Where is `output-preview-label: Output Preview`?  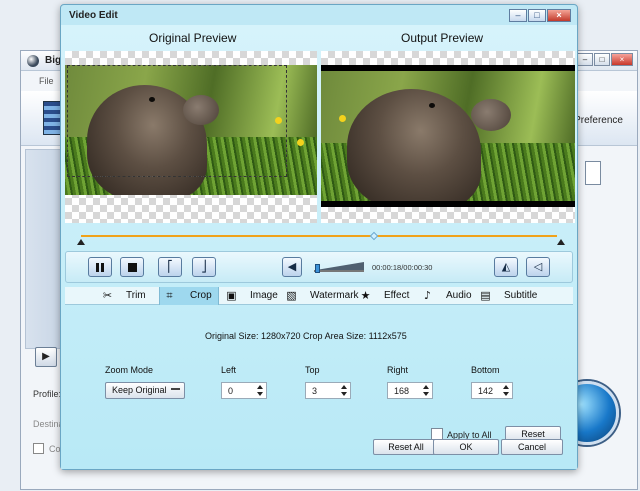 output-preview-label: Output Preview is located at coordinates (442, 38).